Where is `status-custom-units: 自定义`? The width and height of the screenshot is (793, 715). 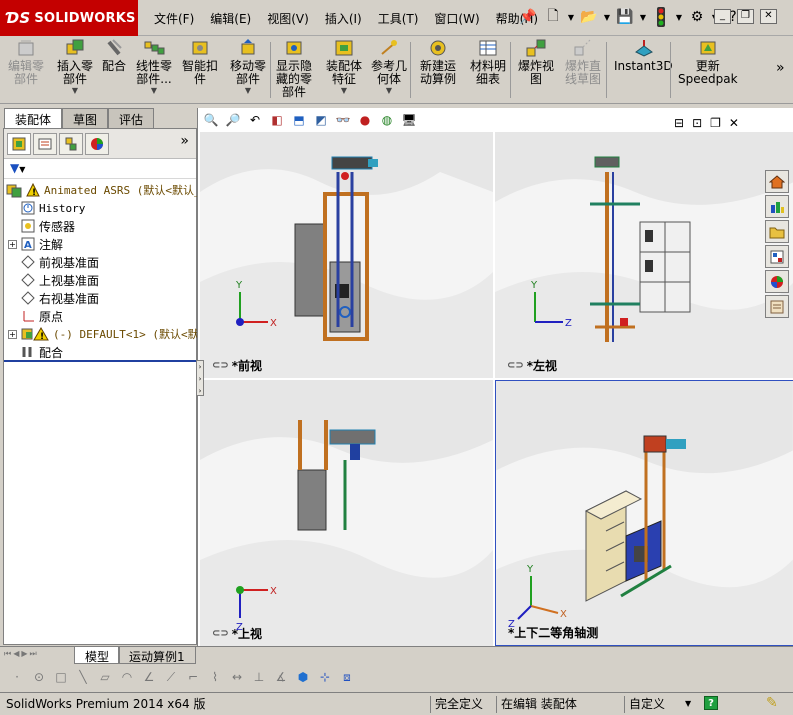 status-custom-units: 自定义 is located at coordinates (646, 704).